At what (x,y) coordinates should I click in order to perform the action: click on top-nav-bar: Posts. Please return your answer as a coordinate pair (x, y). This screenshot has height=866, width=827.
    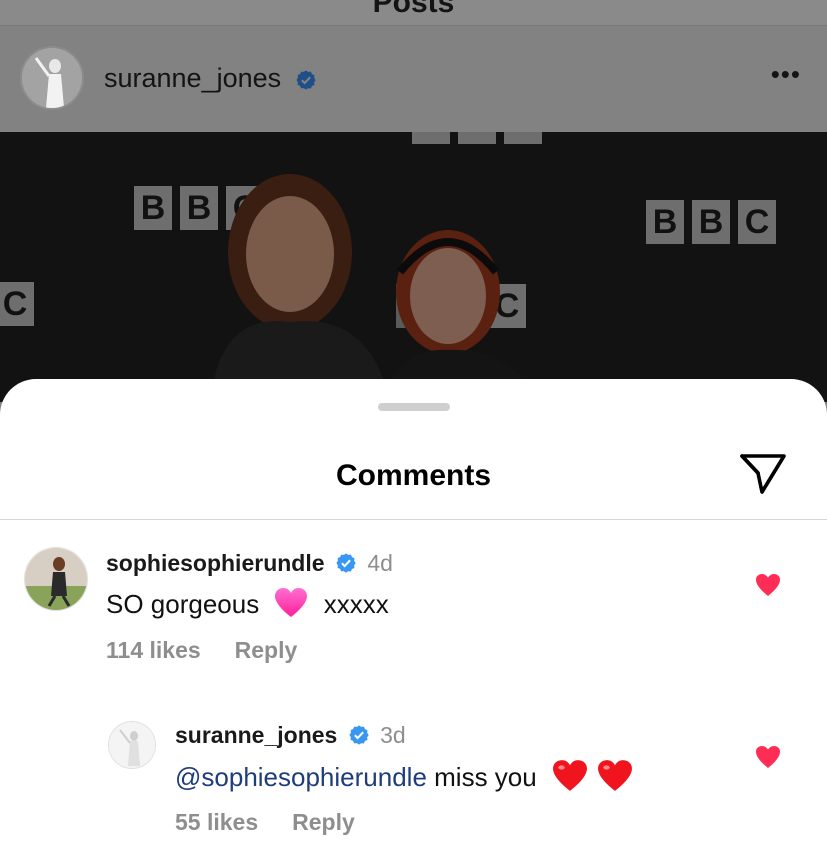
    Looking at the image, I should click on (413, 13).